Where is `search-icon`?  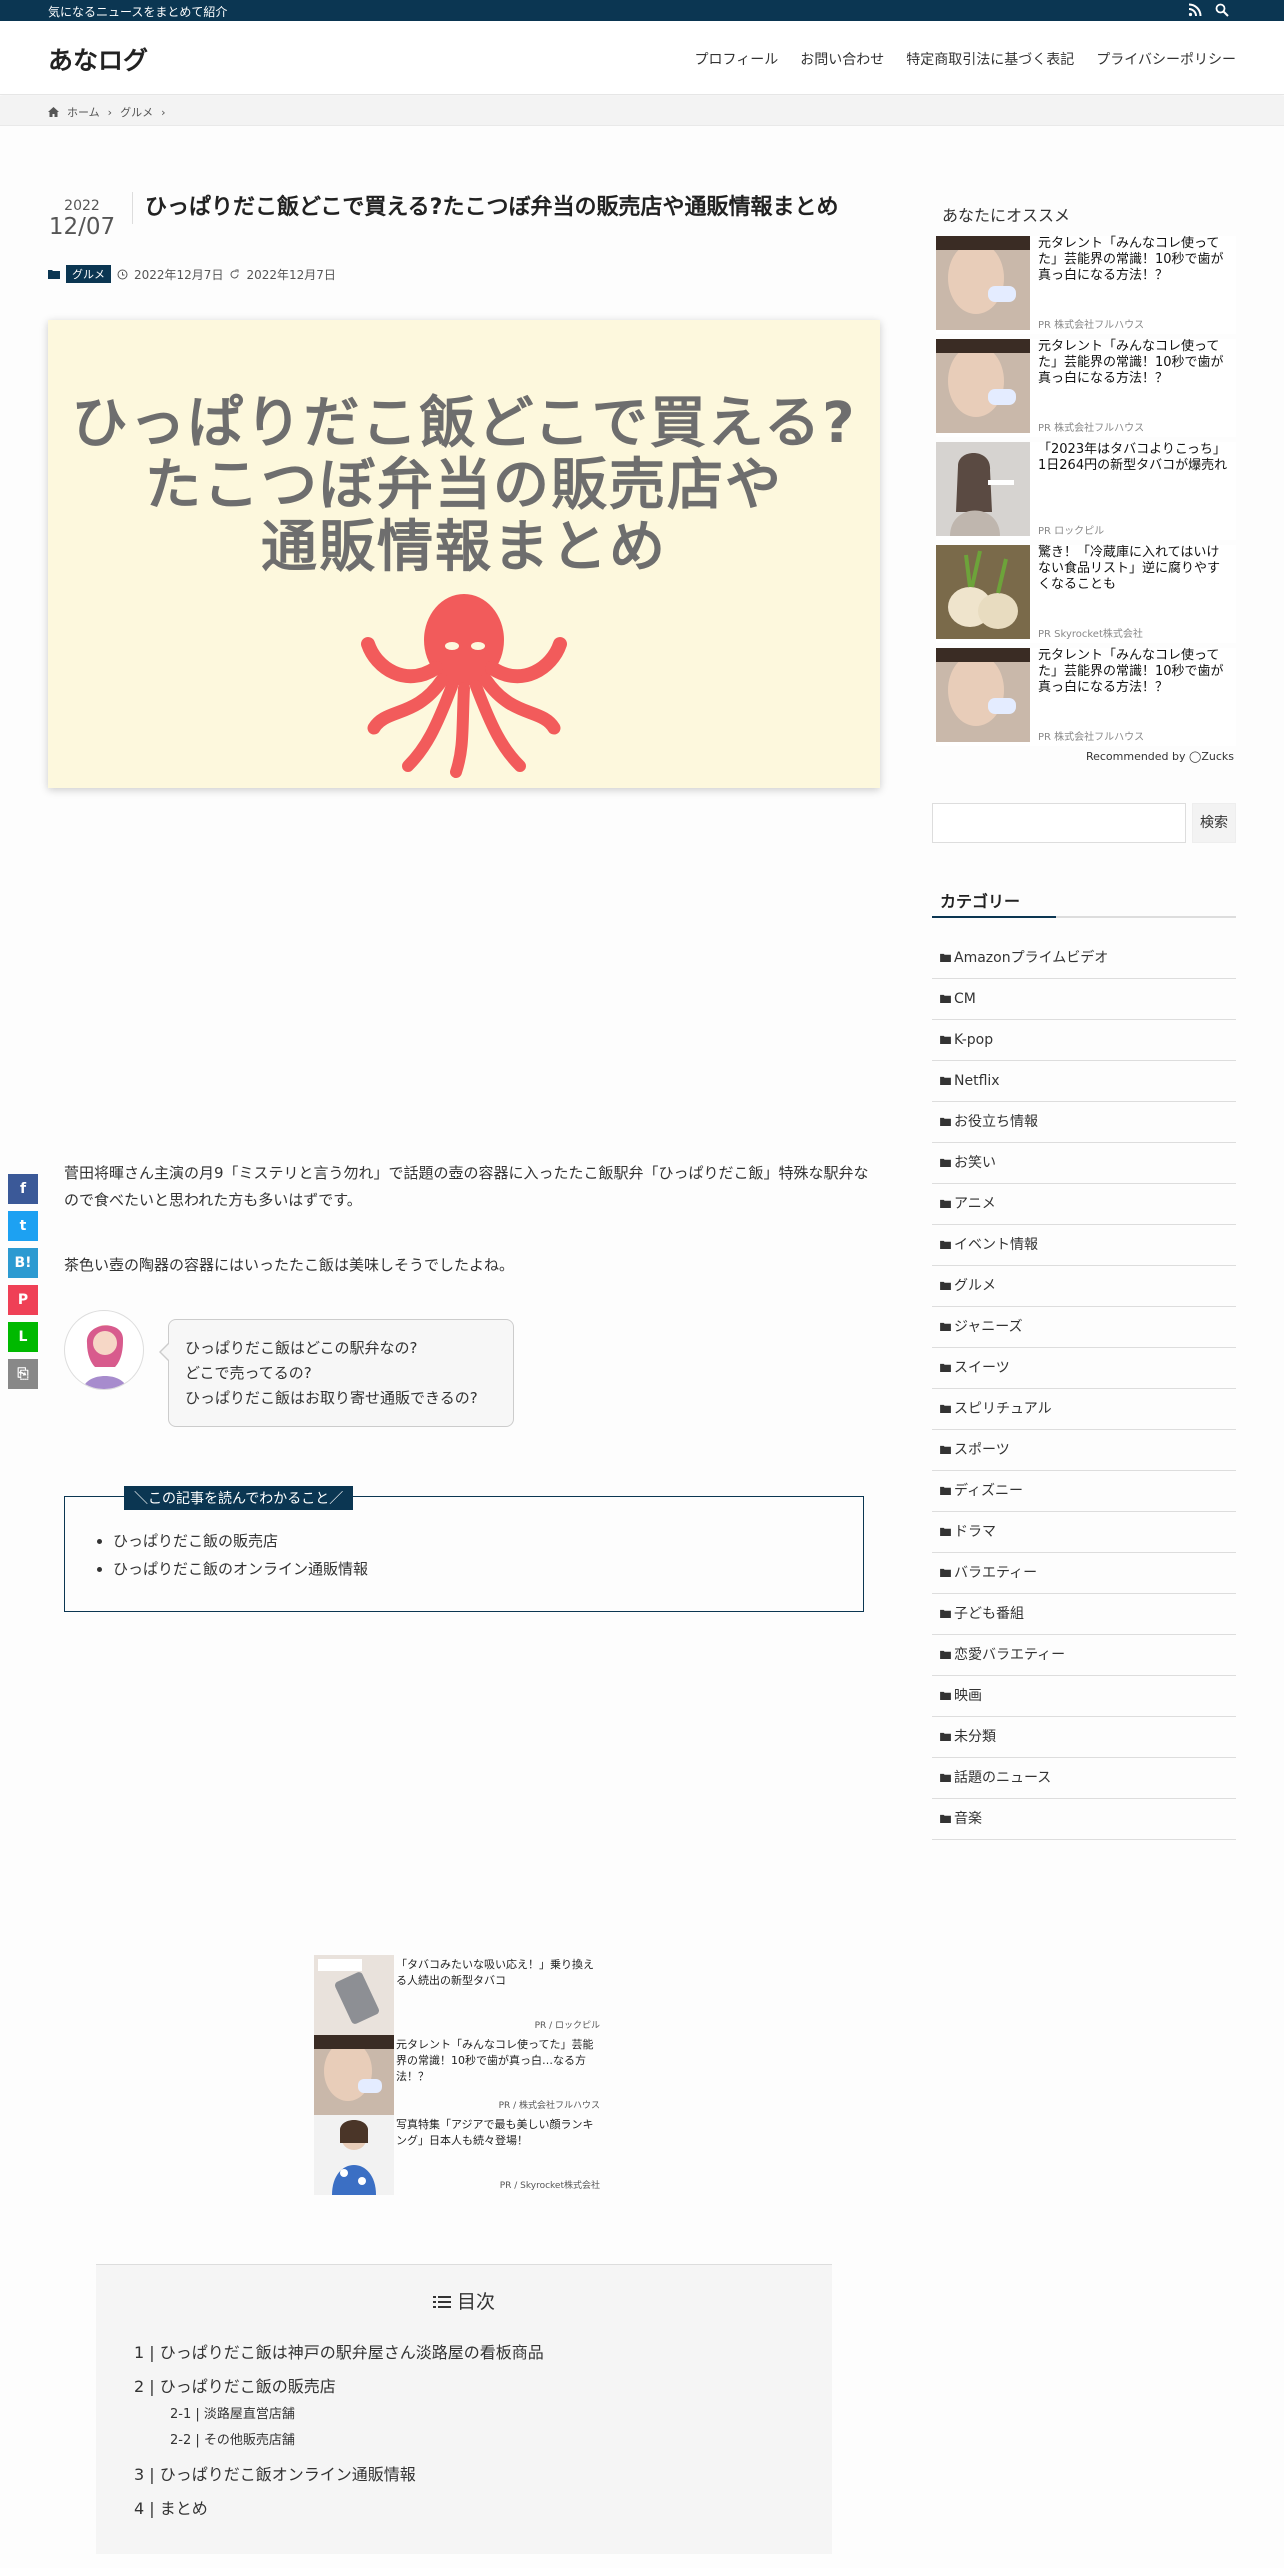 search-icon is located at coordinates (1222, 10).